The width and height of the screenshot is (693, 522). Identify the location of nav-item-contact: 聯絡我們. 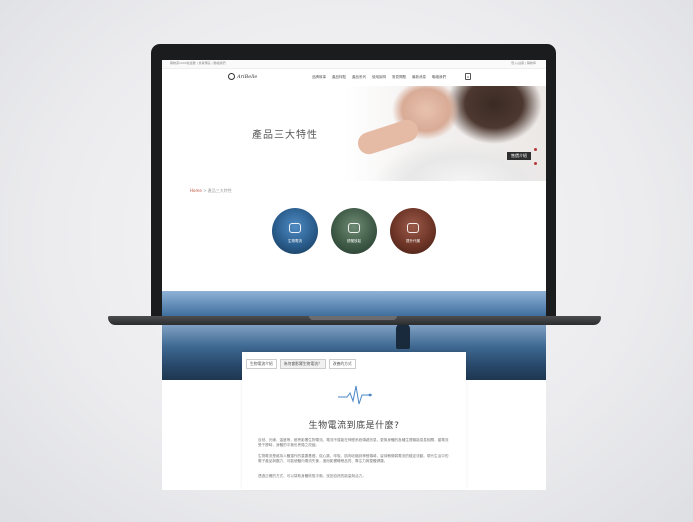
(439, 77).